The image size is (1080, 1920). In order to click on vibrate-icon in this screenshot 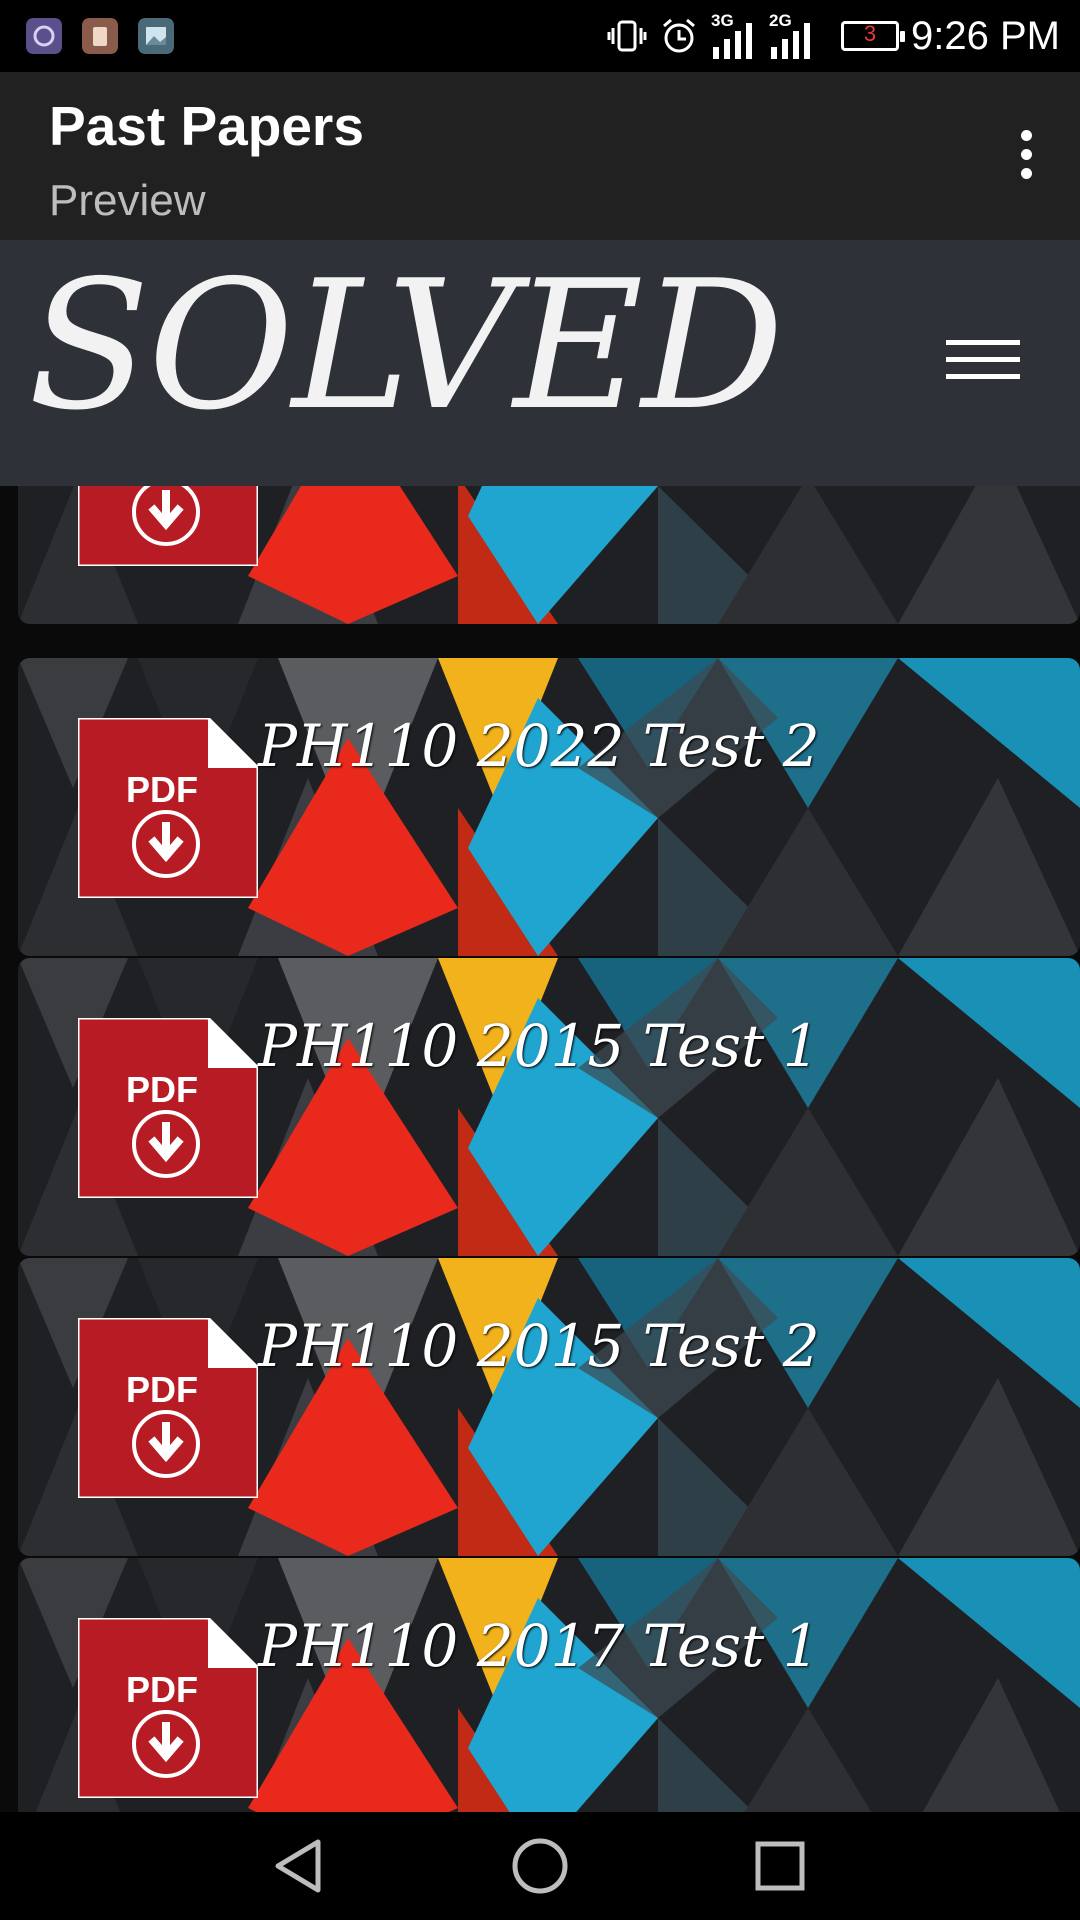, I will do `click(627, 36)`.